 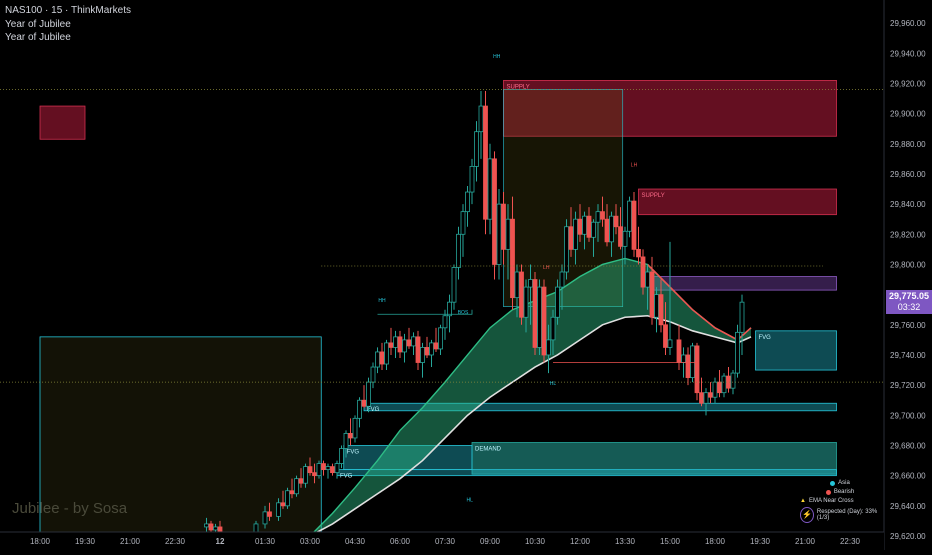 What do you see at coordinates (803, 501) in the screenshot?
I see `triangle-icon: ▲` at bounding box center [803, 501].